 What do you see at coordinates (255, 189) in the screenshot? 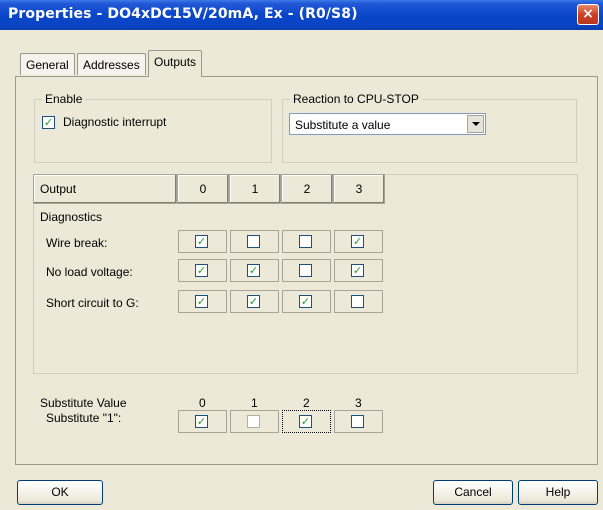
I see `output-column-1: 1` at bounding box center [255, 189].